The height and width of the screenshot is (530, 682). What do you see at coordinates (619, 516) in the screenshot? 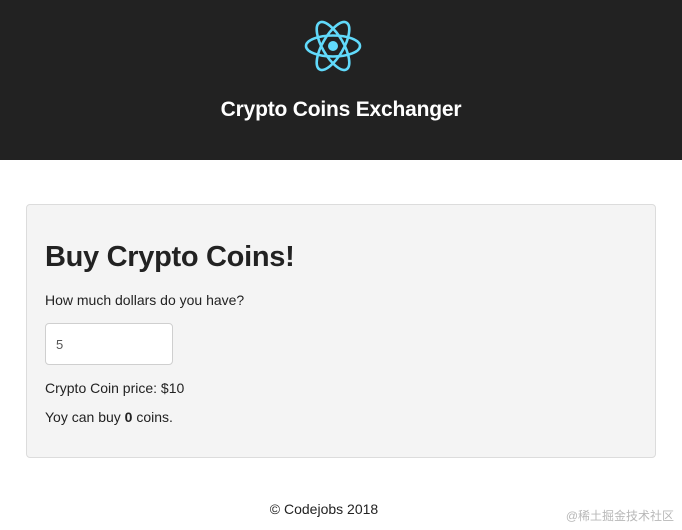
I see `watermark-text: @稀土掘金技术社区` at bounding box center [619, 516].